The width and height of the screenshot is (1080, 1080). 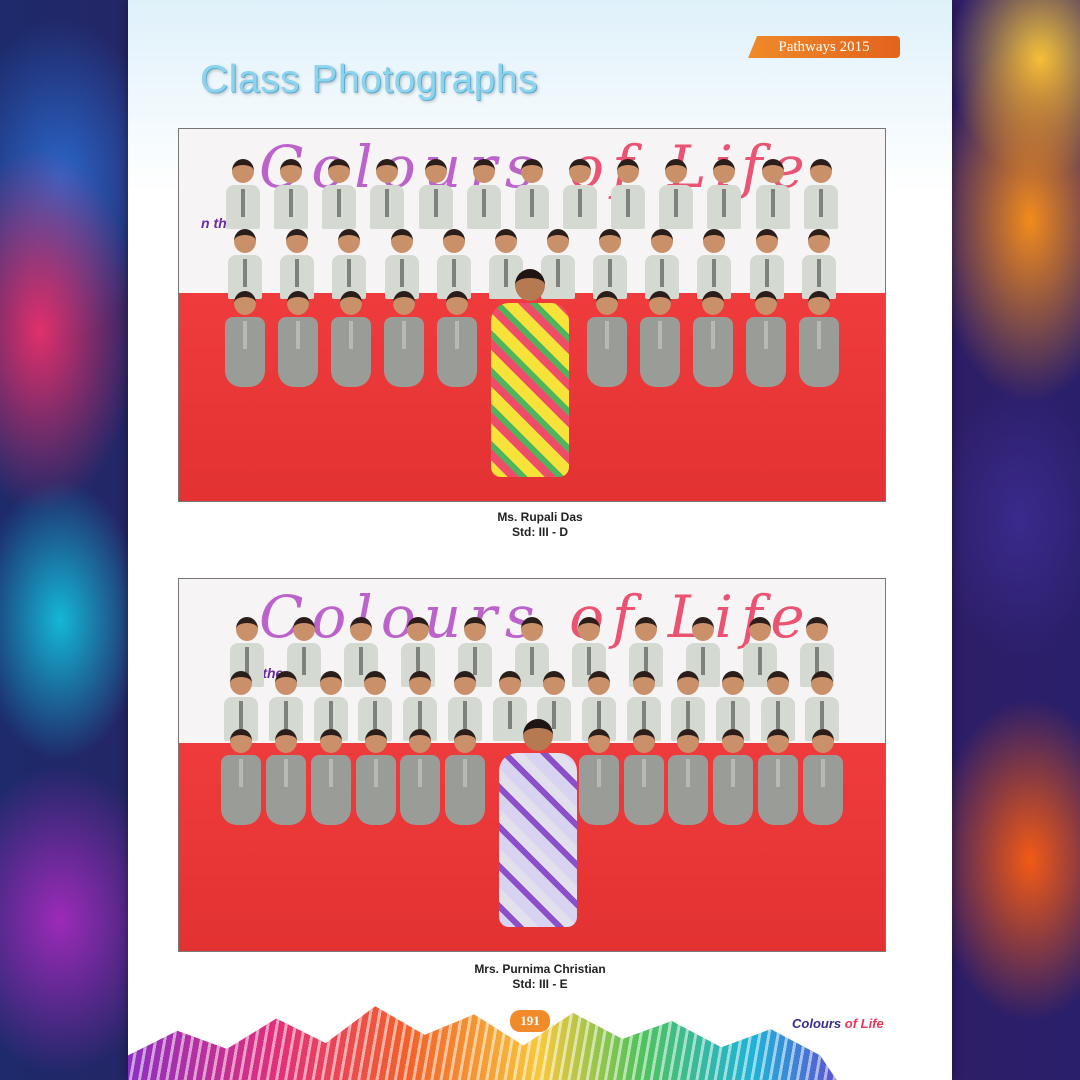 What do you see at coordinates (540, 969) in the screenshot?
I see `teacher-name: Mrs. Purnima Christian` at bounding box center [540, 969].